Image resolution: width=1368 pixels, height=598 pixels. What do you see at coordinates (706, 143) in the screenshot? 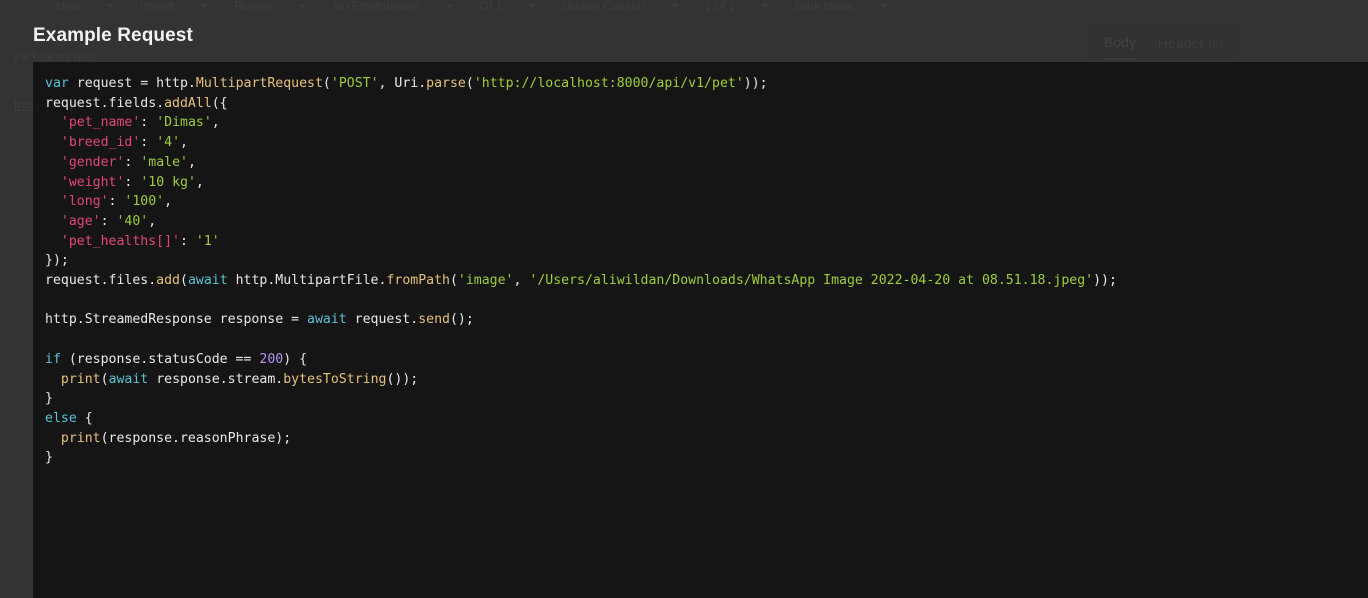
I see `code-line: 'breed_id': '4',` at bounding box center [706, 143].